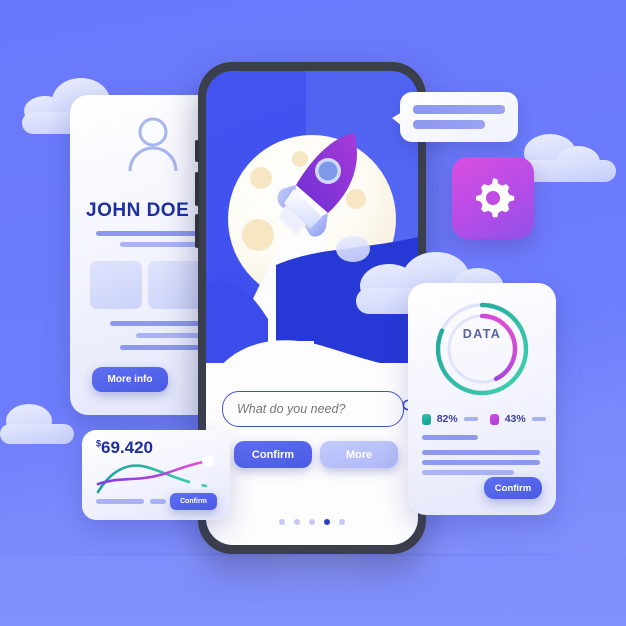  I want to click on chat-bubble-tail, so click(397, 119).